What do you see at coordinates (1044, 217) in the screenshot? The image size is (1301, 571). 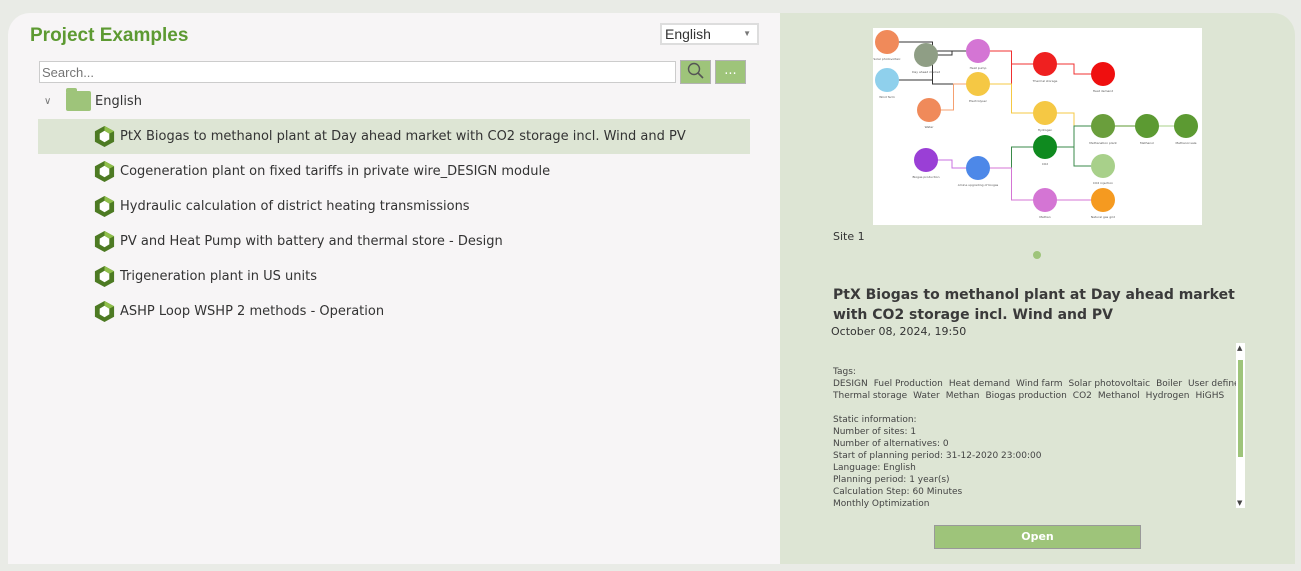 I see `diagram-node-label: Methan` at bounding box center [1044, 217].